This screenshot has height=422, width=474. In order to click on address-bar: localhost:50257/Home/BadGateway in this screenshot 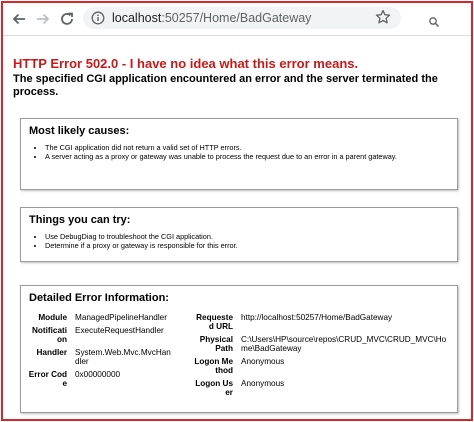, I will do `click(261, 18)`.